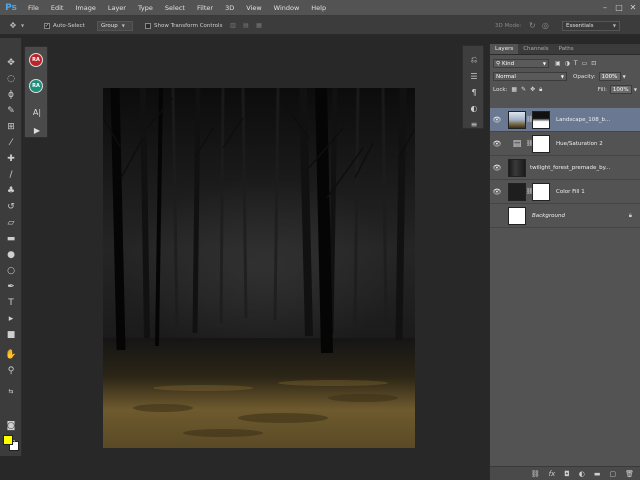  I want to click on menu-filter: Filter, so click(205, 8).